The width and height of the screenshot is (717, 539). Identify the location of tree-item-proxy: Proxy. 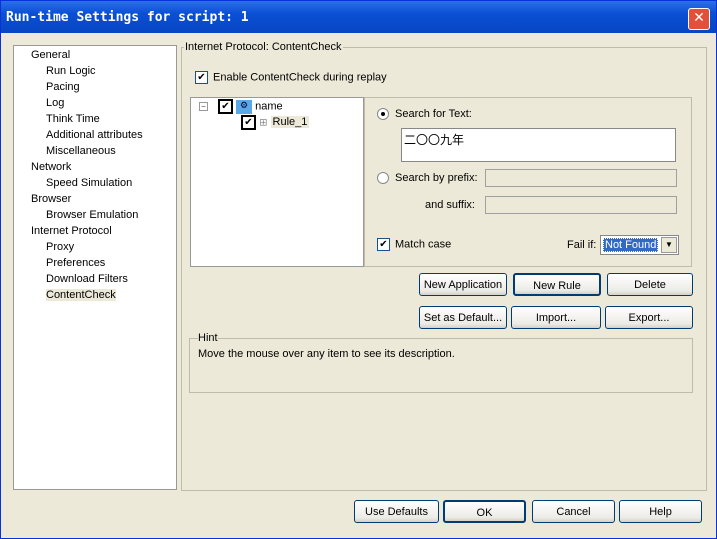
(60, 247).